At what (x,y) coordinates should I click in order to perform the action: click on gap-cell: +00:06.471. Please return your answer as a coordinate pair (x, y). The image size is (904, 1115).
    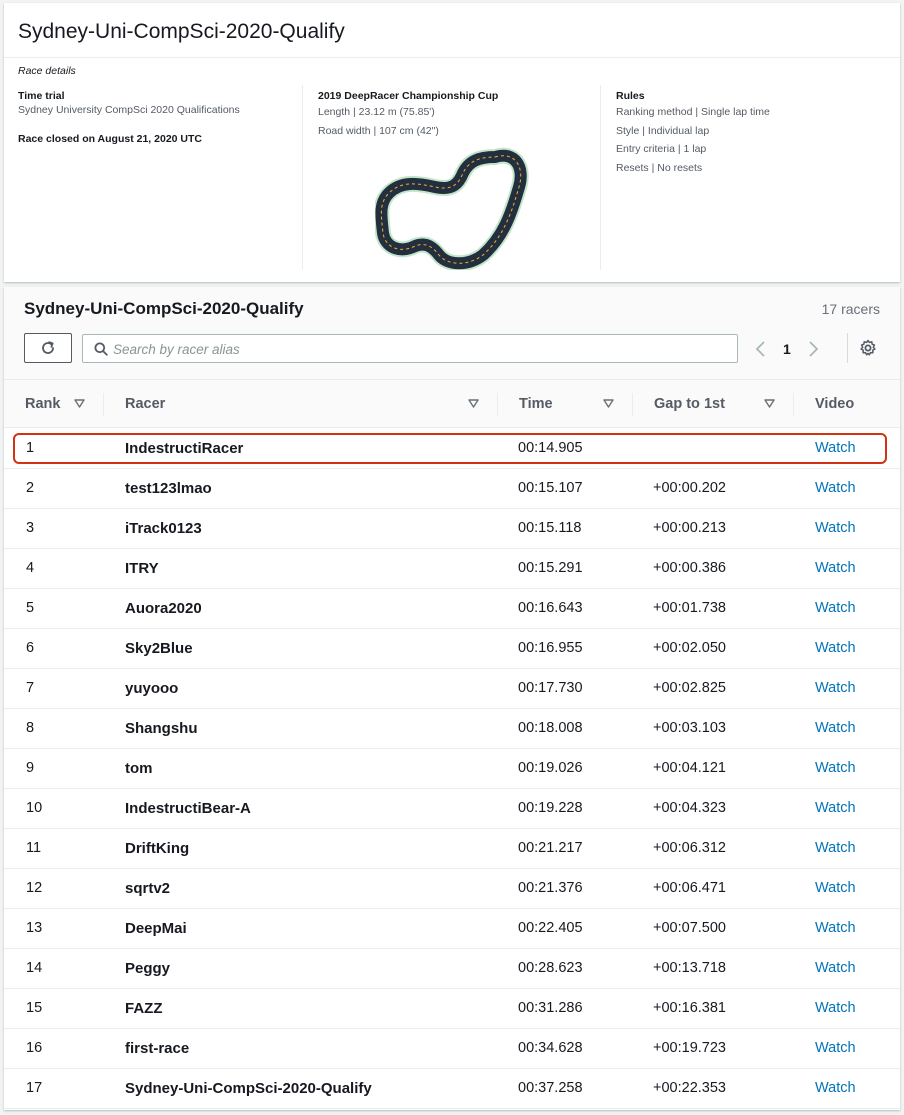
    Looking at the image, I should click on (689, 888).